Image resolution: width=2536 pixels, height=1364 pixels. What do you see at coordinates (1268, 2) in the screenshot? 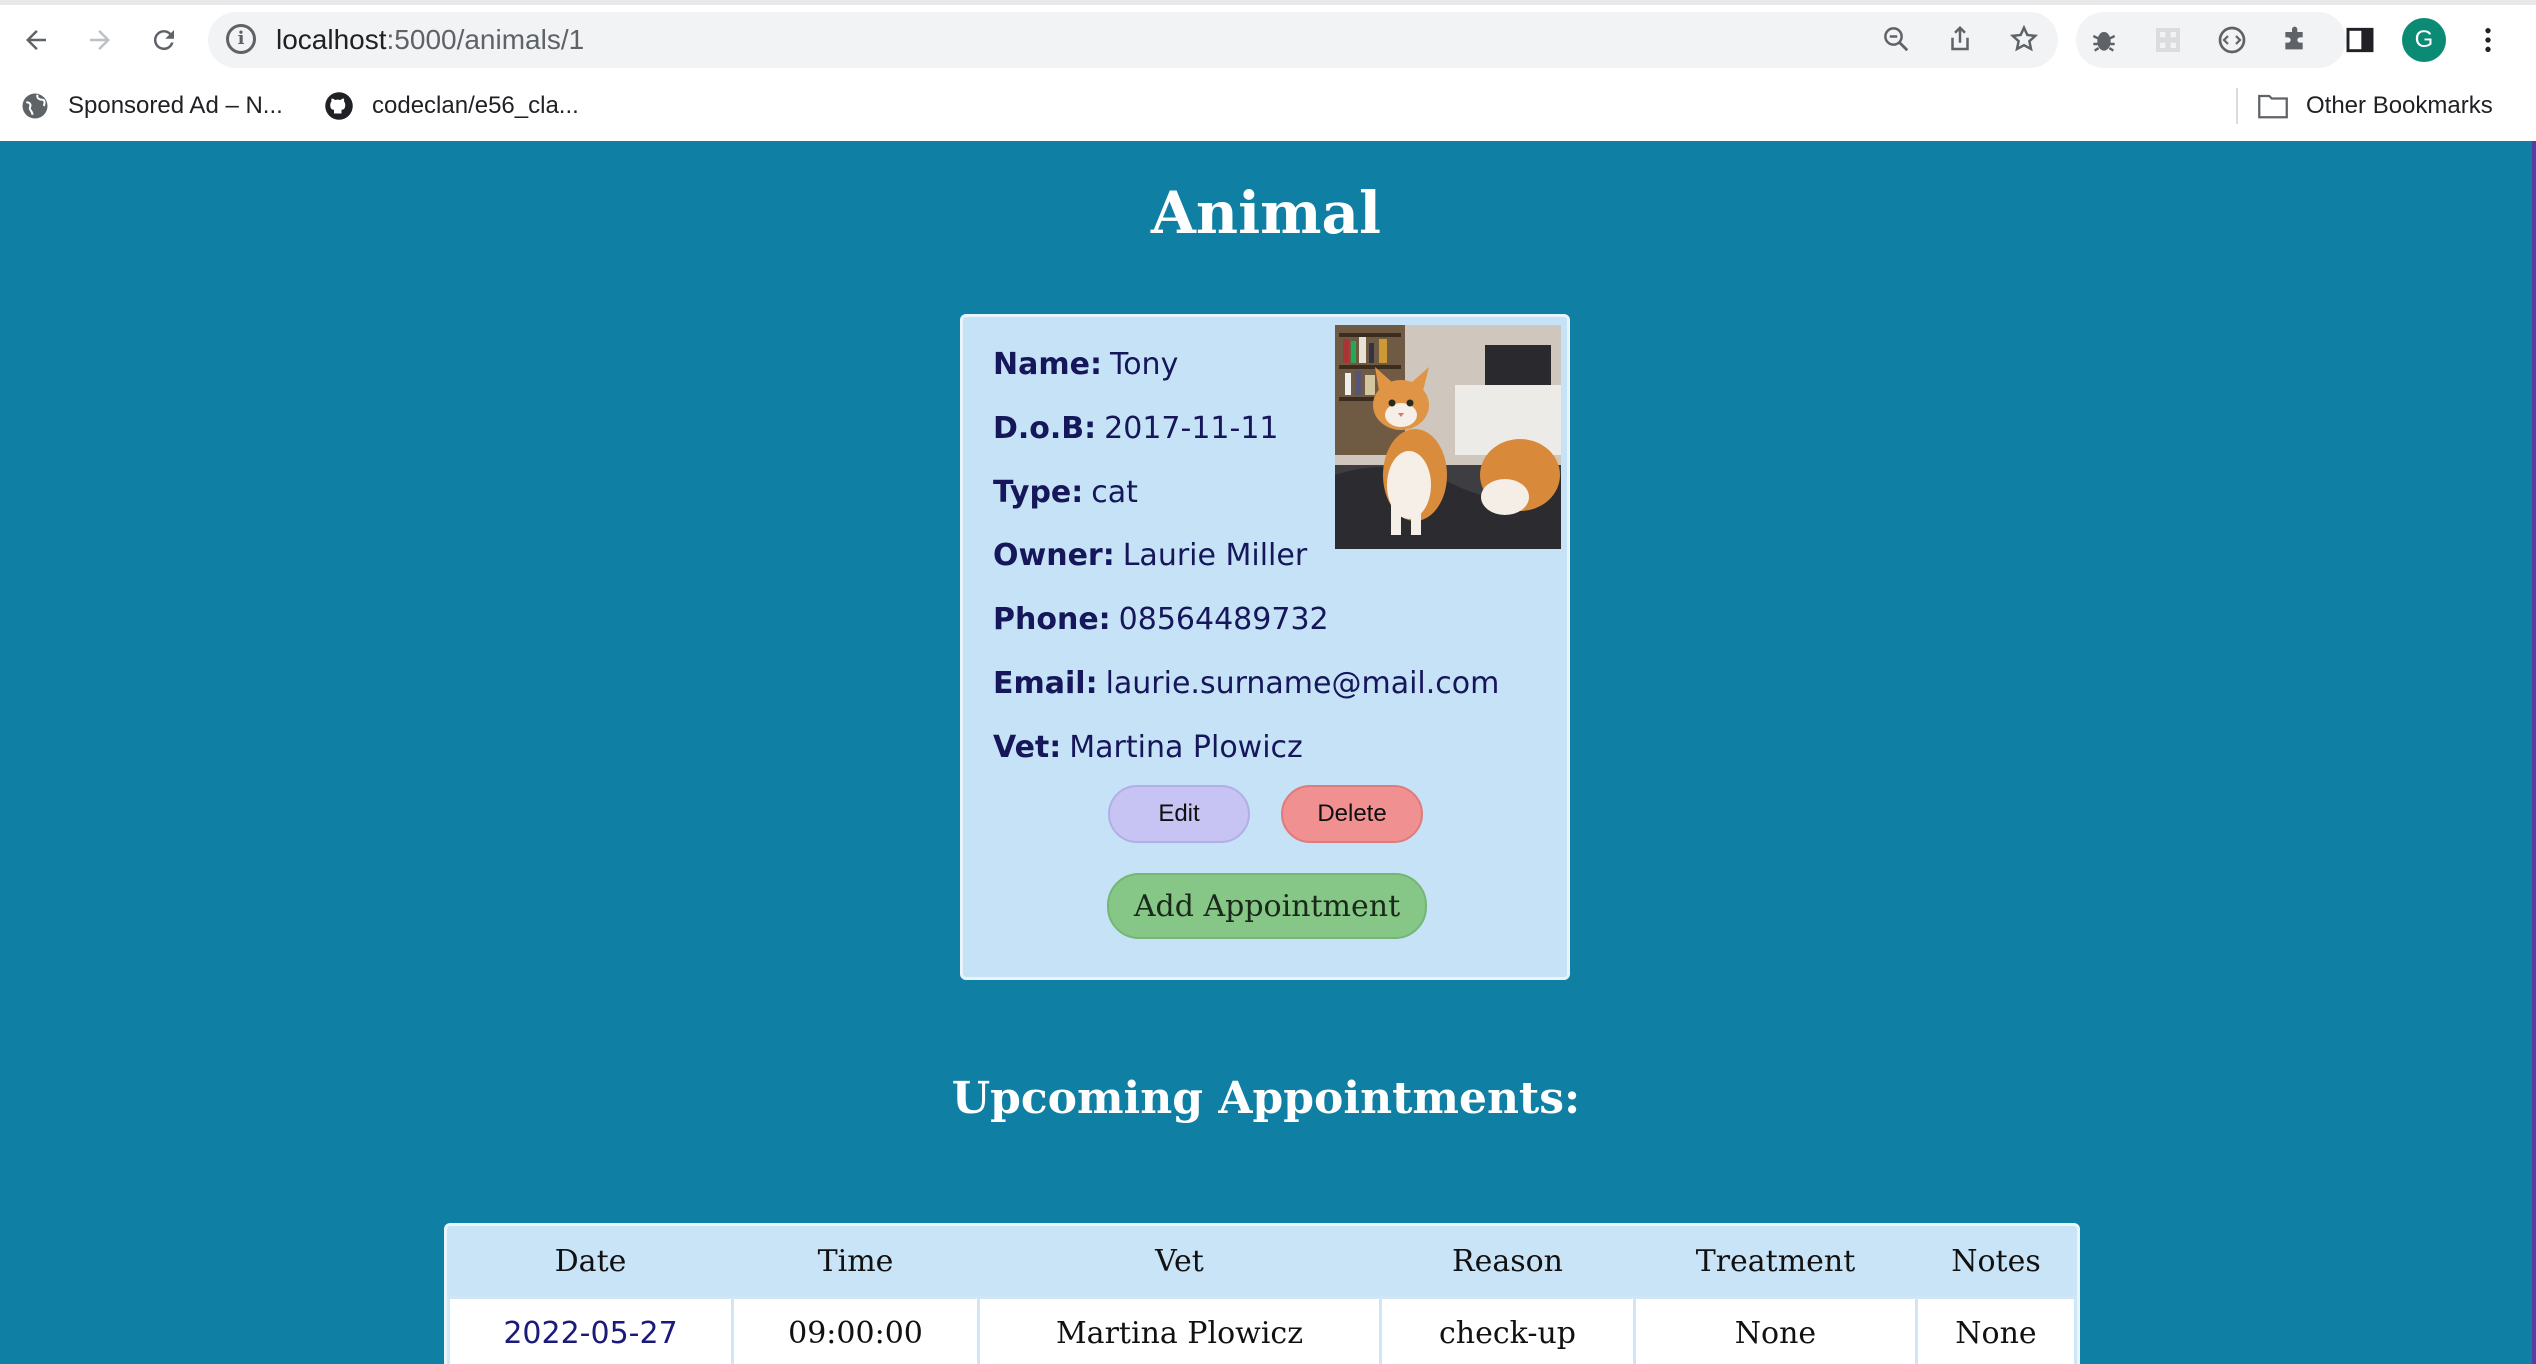
I see `tab-strip-edge` at bounding box center [1268, 2].